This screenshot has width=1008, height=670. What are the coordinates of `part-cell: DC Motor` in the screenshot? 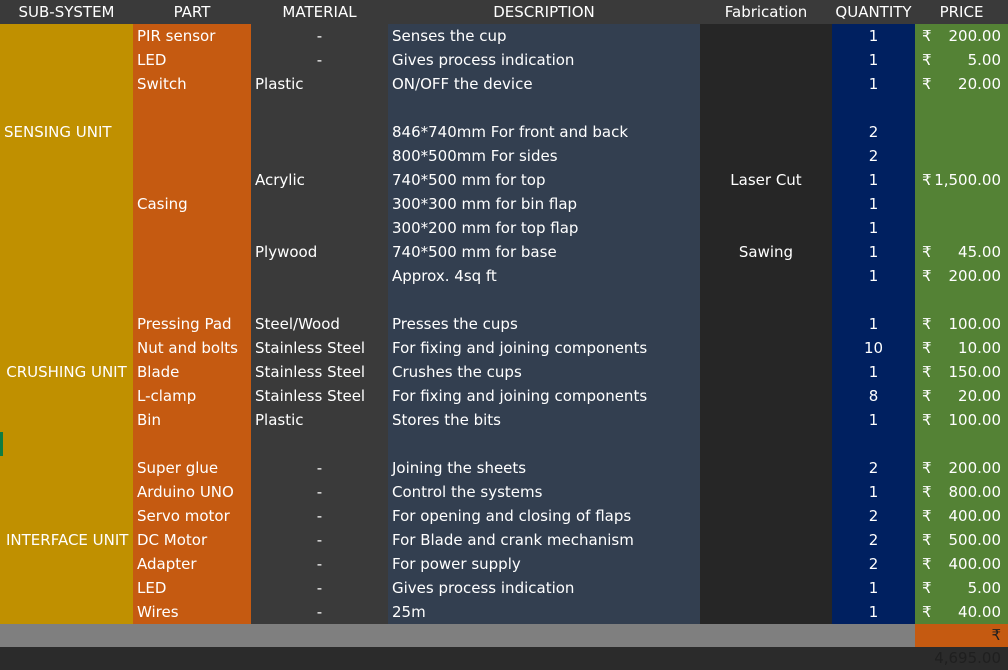 It's located at (172, 540).